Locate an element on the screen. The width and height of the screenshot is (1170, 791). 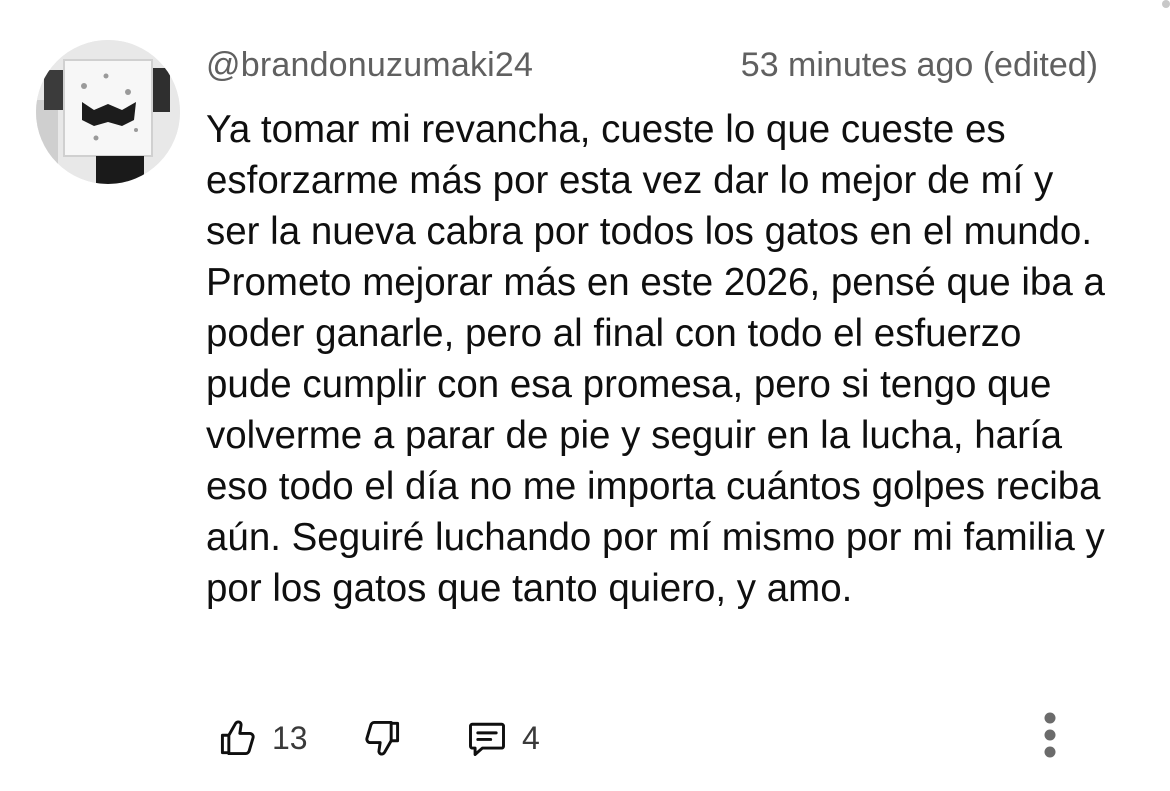
comment-timestamp: 53 minutes ago (edited) is located at coordinates (919, 65).